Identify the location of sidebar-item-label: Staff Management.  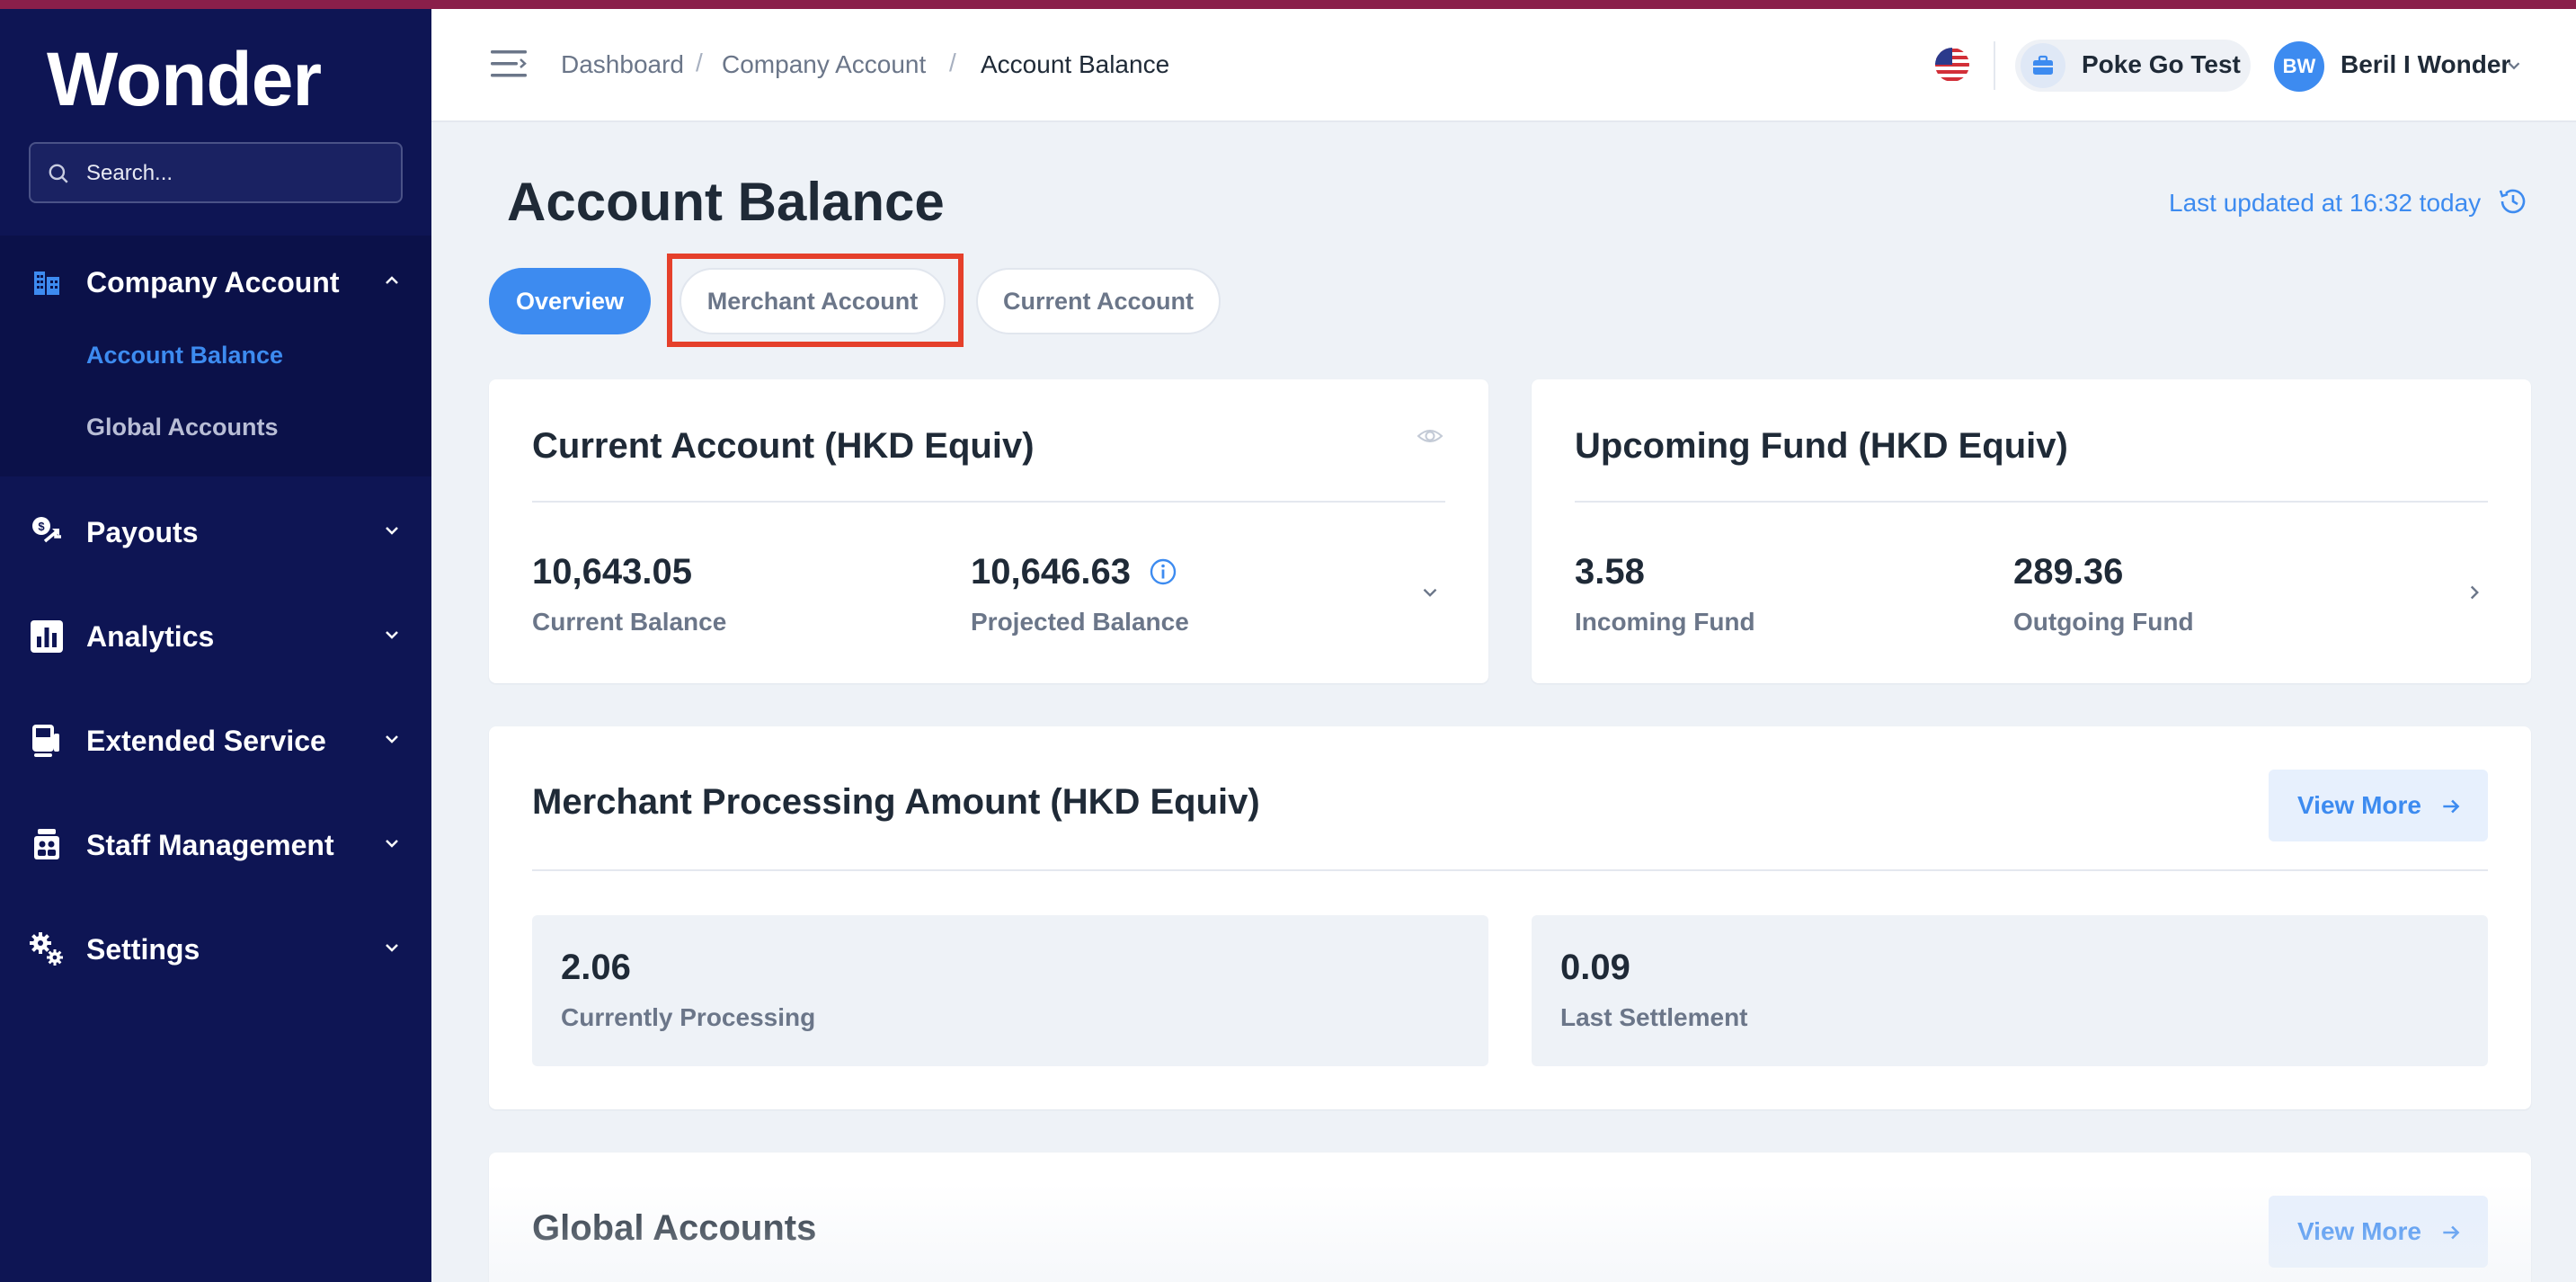
(210, 845).